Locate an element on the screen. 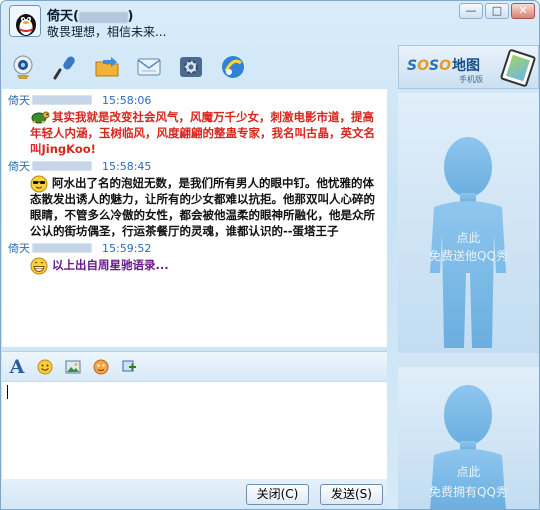 The image size is (540, 510). cool-sunglasses-emoticon-icon is located at coordinates (39, 186).